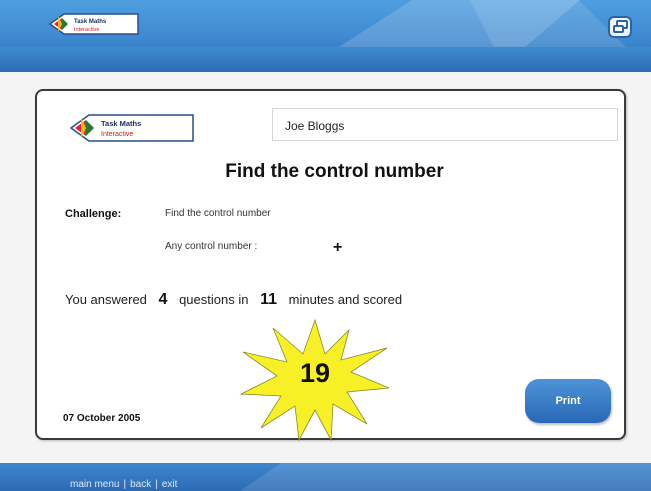 The image size is (651, 491). Describe the element at coordinates (106, 299) in the screenshot. I see `summary-prefix: You answered` at that location.